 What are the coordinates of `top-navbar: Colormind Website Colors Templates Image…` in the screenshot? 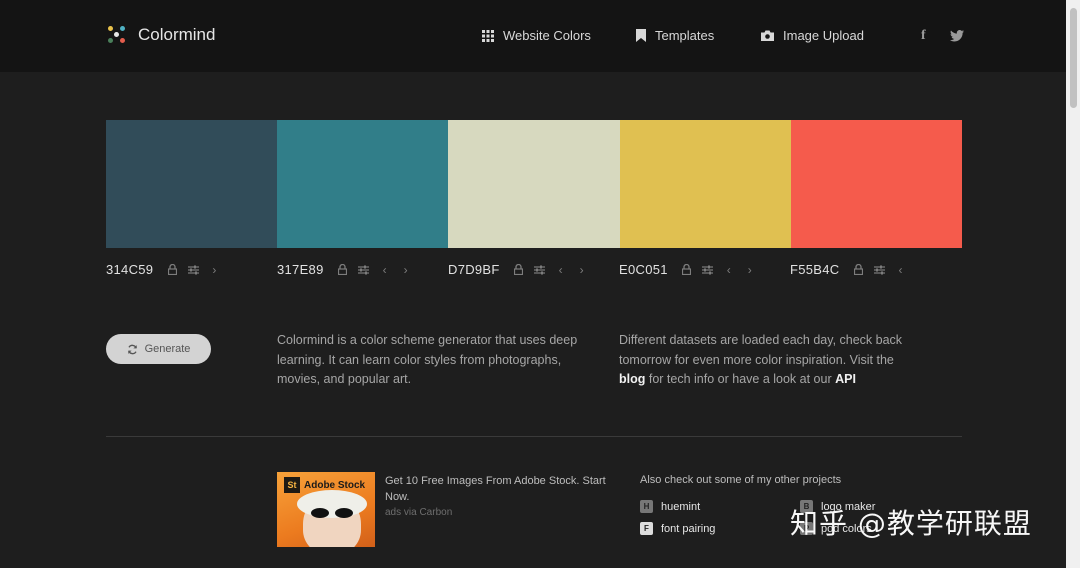 It's located at (533, 36).